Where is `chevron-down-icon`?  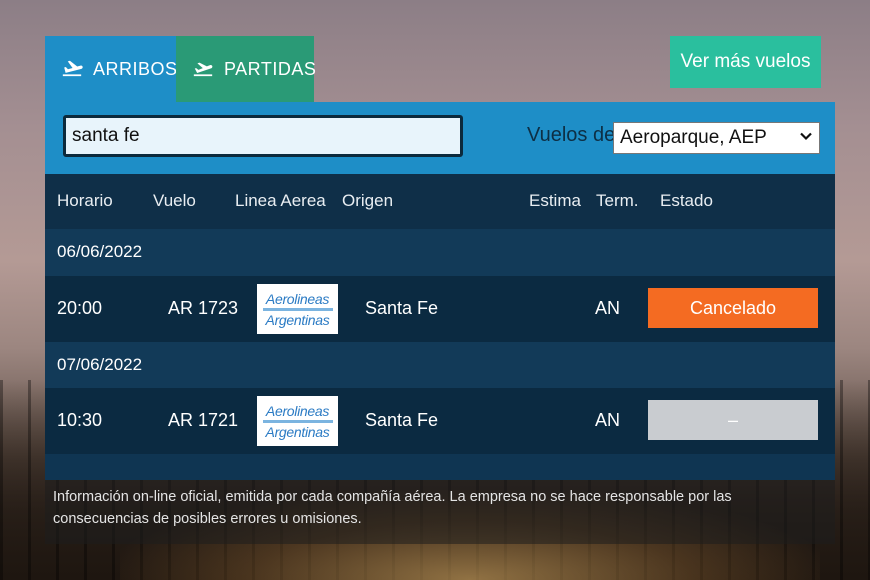
chevron-down-icon is located at coordinates (806, 138).